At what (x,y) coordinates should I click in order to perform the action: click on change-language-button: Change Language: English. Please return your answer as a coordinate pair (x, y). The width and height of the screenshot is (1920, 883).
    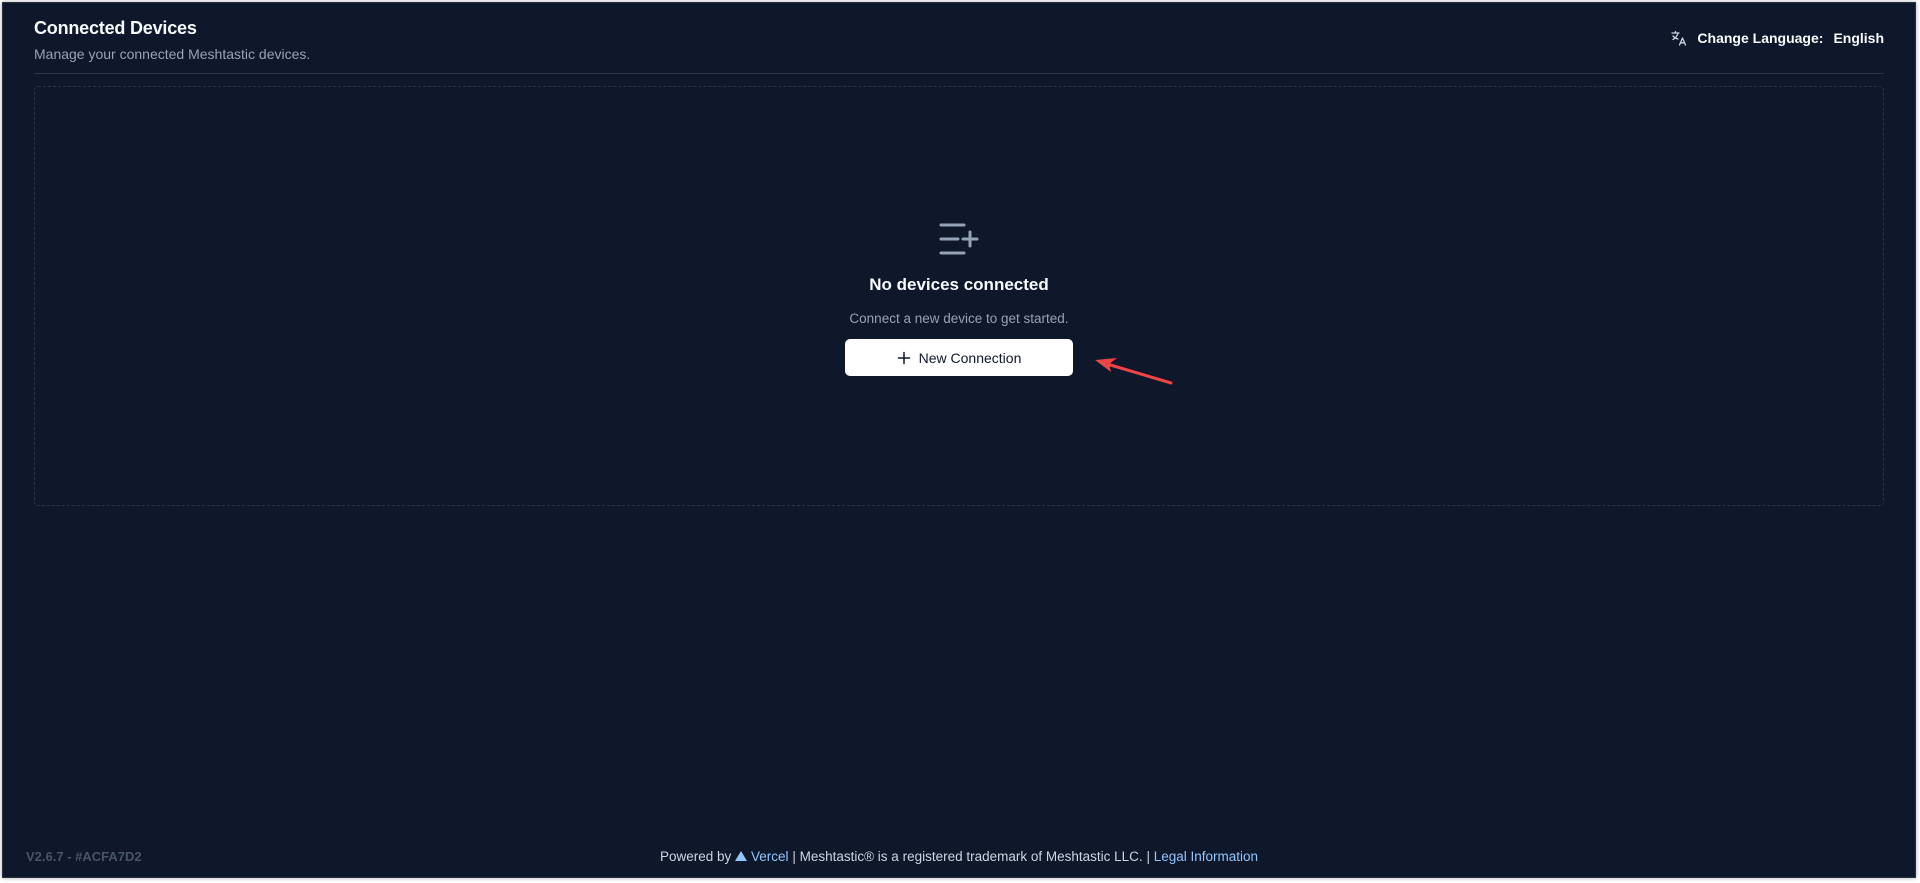
    Looking at the image, I should click on (1777, 38).